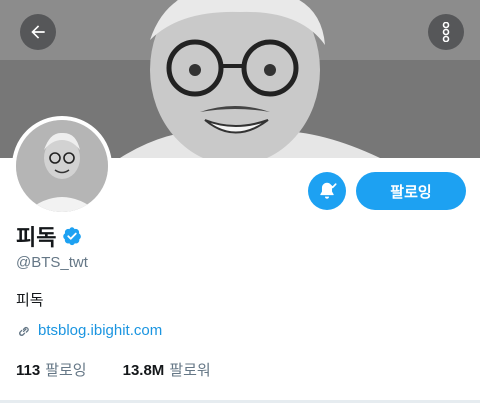  What do you see at coordinates (28, 370) in the screenshot?
I see `following-count: 113` at bounding box center [28, 370].